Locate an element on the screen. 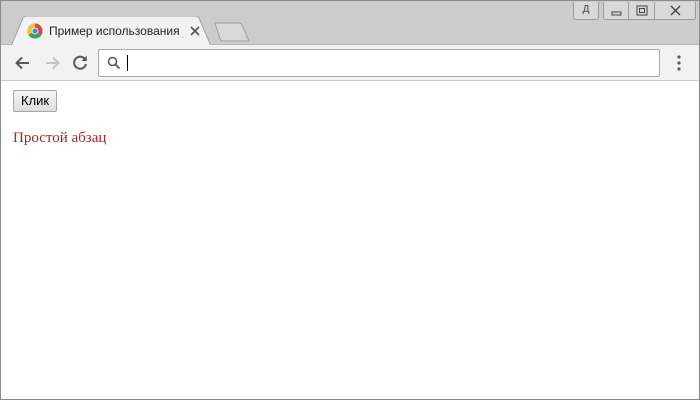  tab-title: Пример использования jQuery is located at coordinates (116, 31).